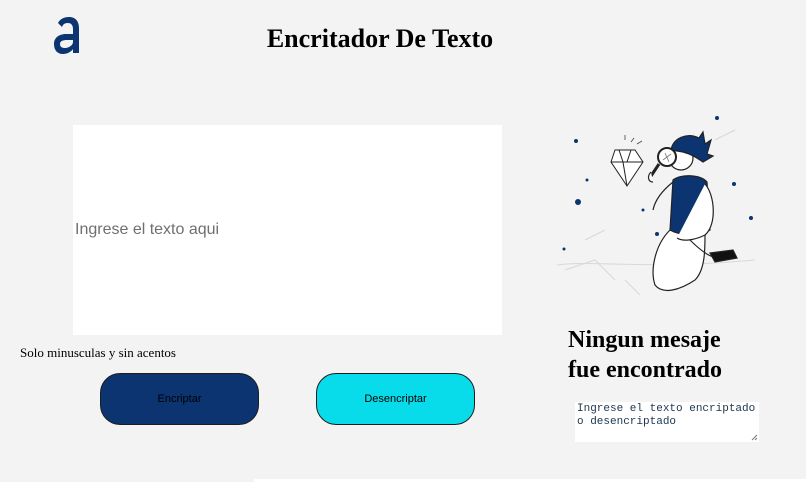 This screenshot has width=806, height=482. I want to click on search-illustration, so click(660, 207).